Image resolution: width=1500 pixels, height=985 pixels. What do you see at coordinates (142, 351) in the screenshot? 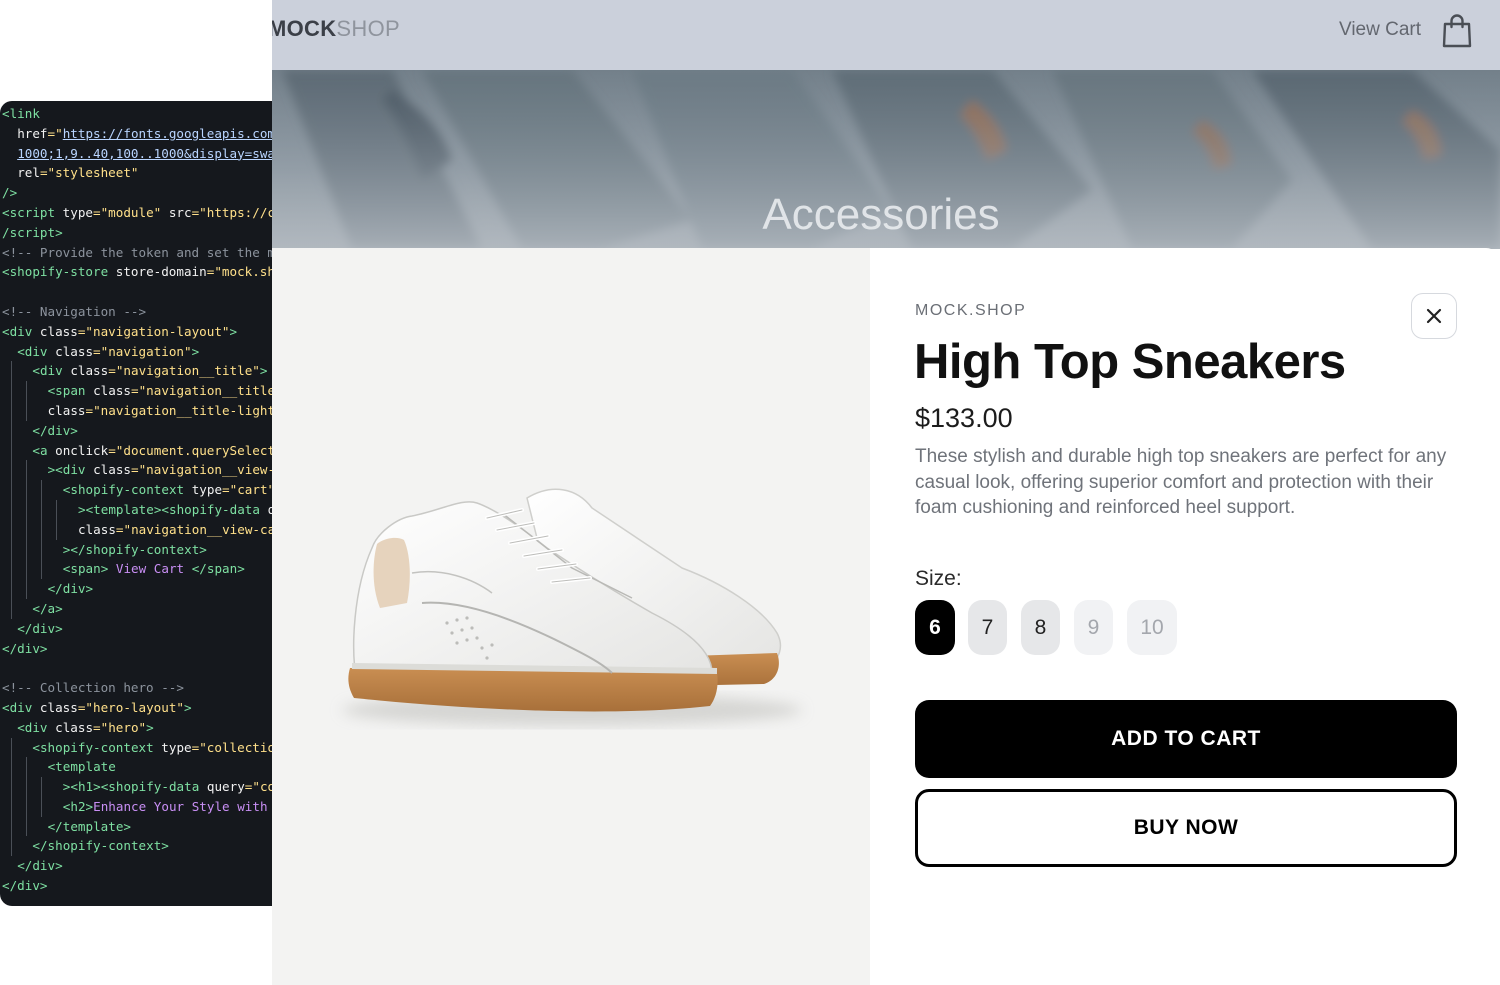
I see `code-token: ="navigation"` at bounding box center [142, 351].